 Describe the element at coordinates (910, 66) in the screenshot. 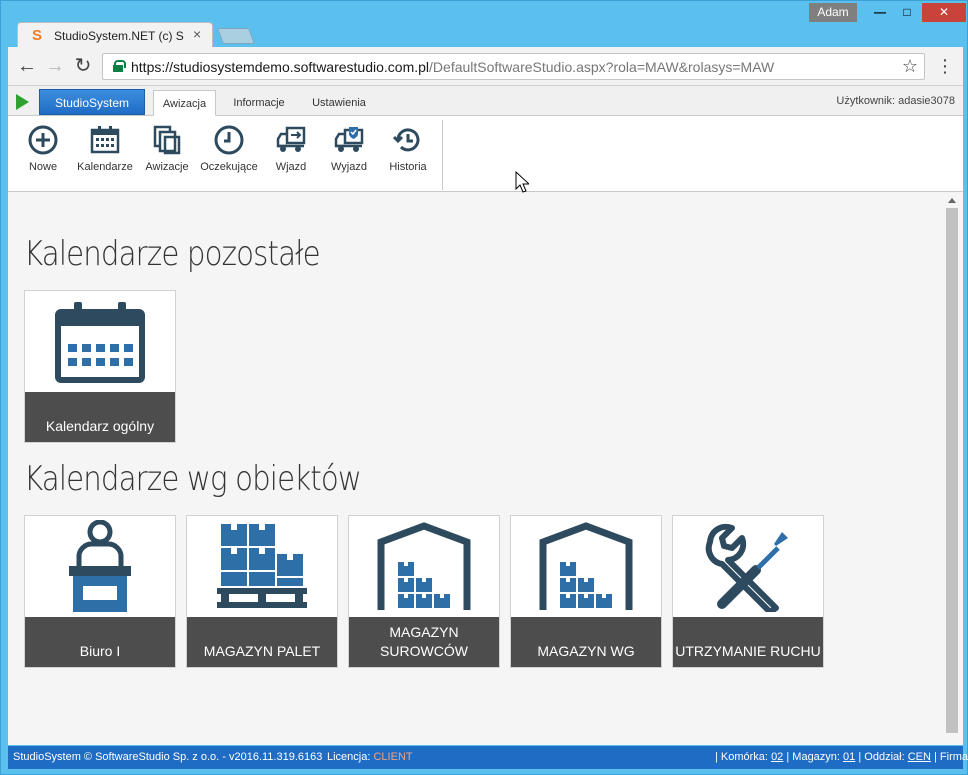

I see `bookmark-star-icon: ☆` at that location.